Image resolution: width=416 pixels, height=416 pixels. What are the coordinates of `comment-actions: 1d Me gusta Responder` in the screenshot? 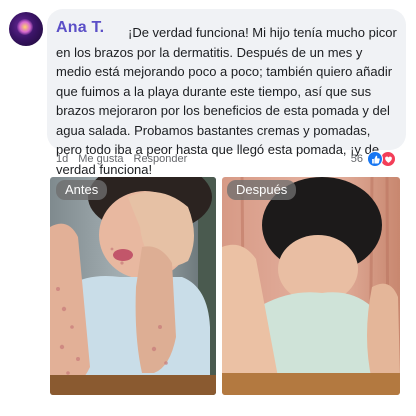 It's located at (121, 159).